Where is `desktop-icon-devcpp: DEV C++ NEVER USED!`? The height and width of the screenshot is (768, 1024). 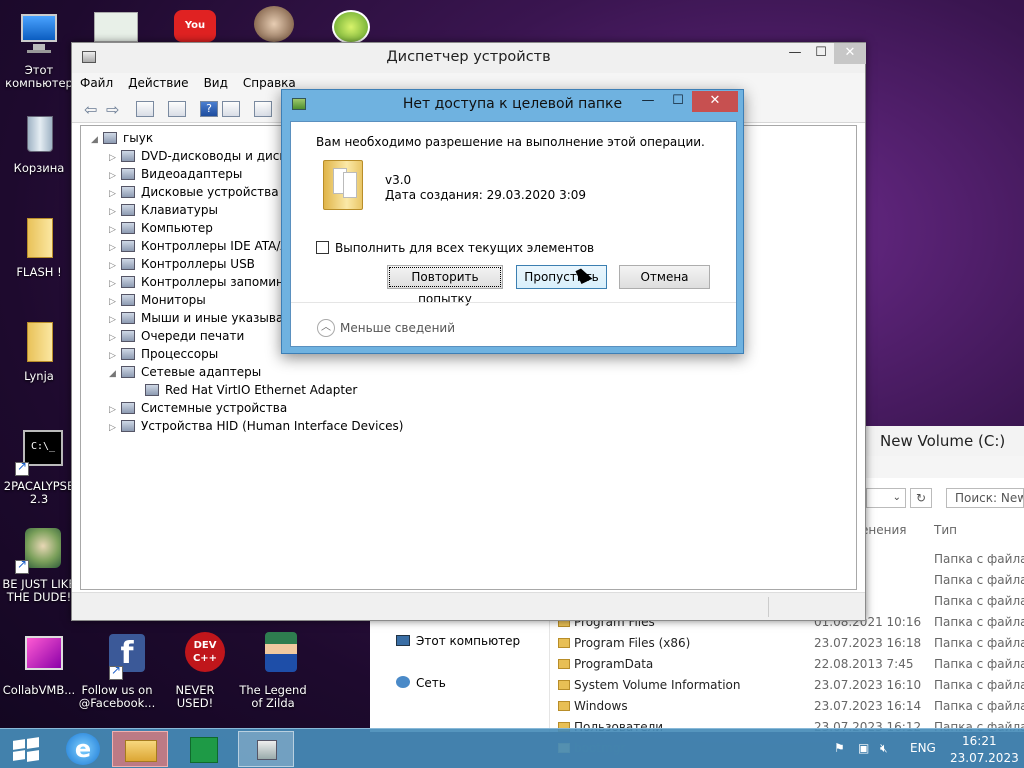
desktop-icon-devcpp: DEV C++ NEVER USED! is located at coordinates (195, 671).